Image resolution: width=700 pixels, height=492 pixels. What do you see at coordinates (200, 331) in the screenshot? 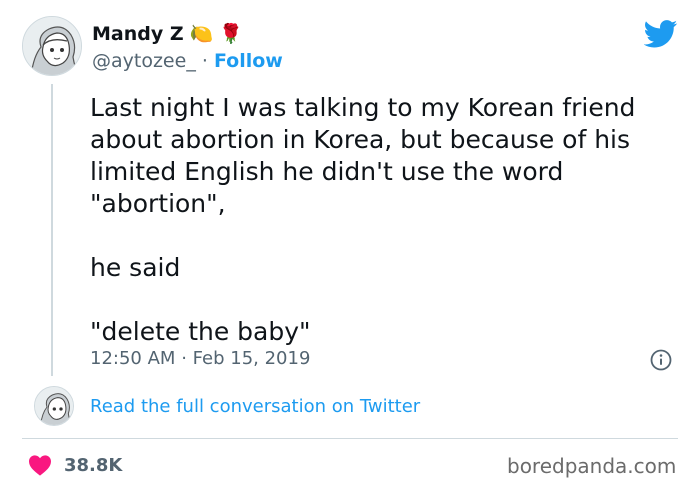
I see `tweet-paragraph: "delete the baby"` at bounding box center [200, 331].